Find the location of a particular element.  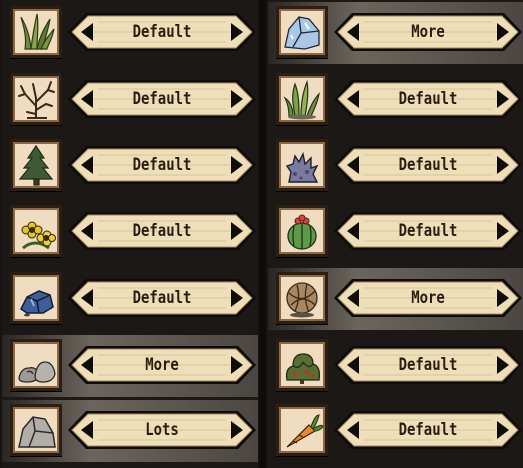

reeds-icon is located at coordinates (302, 99).